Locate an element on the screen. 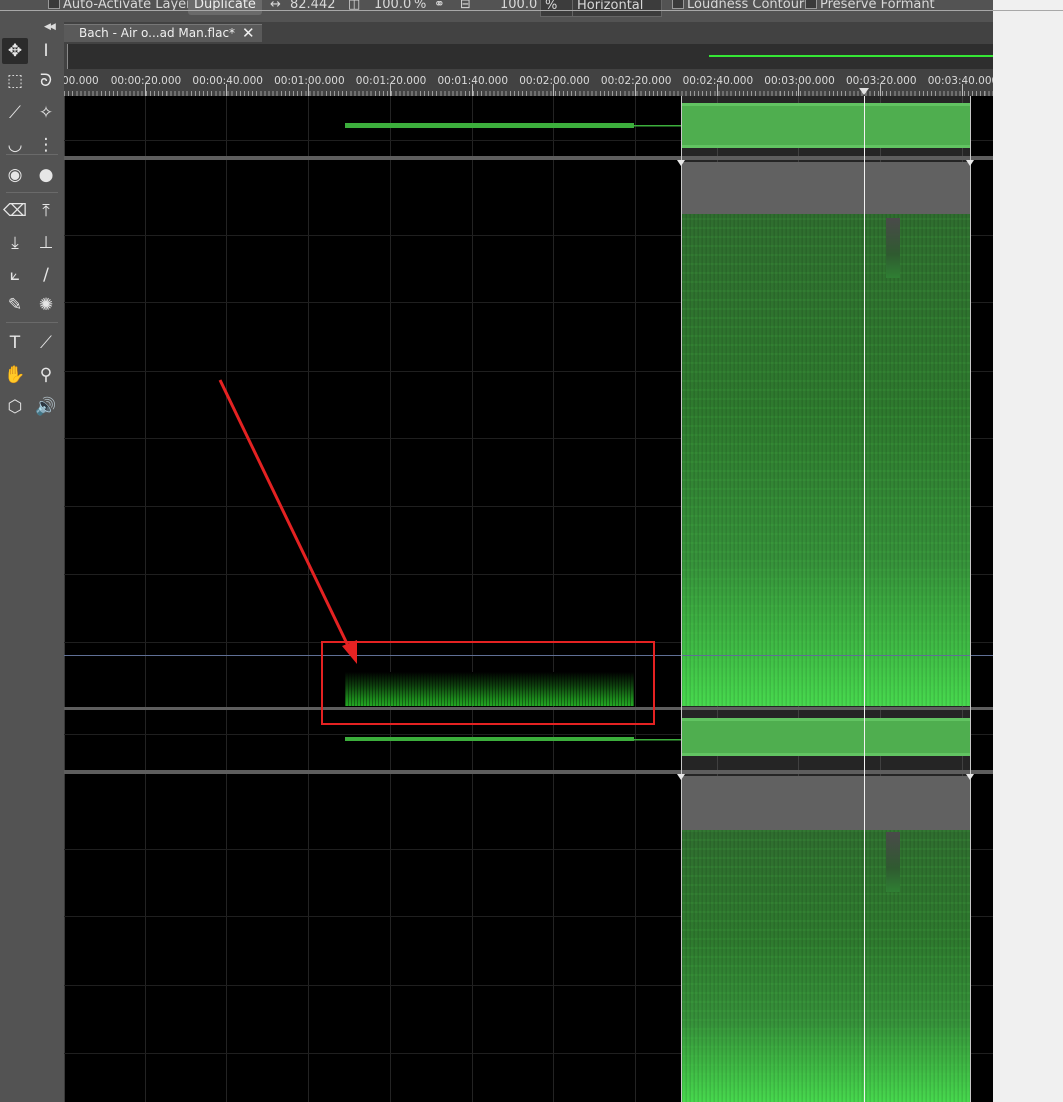 This screenshot has height=1102, width=1063. rectangle-select-tool-icon: ⬚ is located at coordinates (15, 81).